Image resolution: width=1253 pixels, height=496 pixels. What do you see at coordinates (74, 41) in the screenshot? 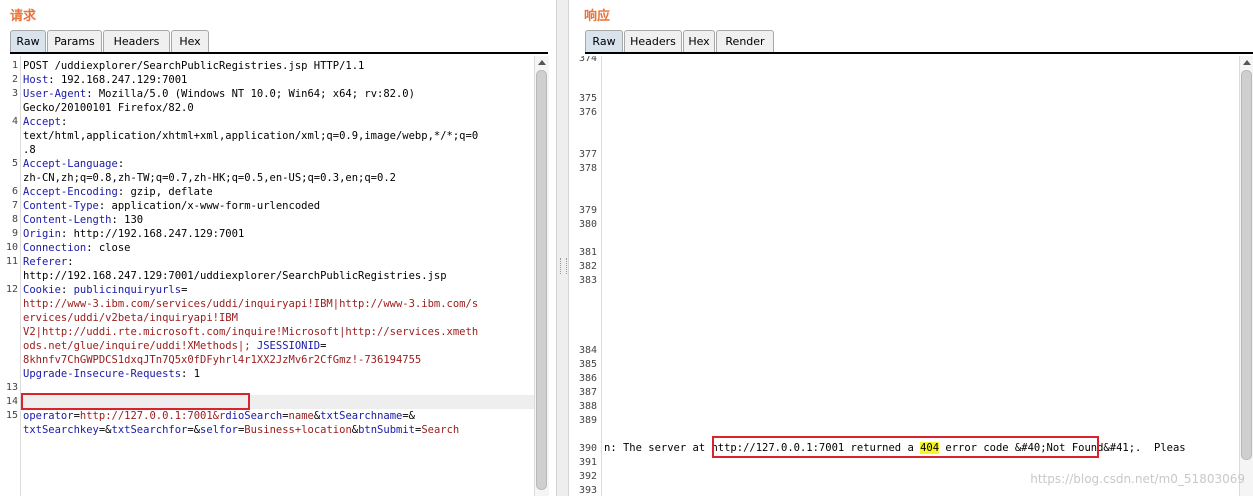
I see `tab-params: Params` at bounding box center [74, 41].